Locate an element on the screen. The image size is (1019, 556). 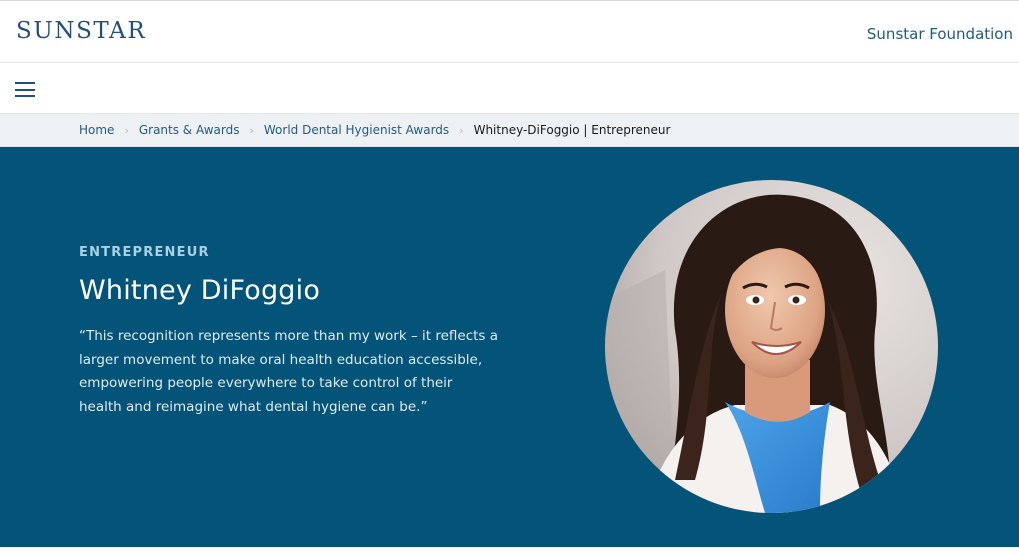
breadcrumb-grants-awards: Grants & Awards is located at coordinates (189, 130).